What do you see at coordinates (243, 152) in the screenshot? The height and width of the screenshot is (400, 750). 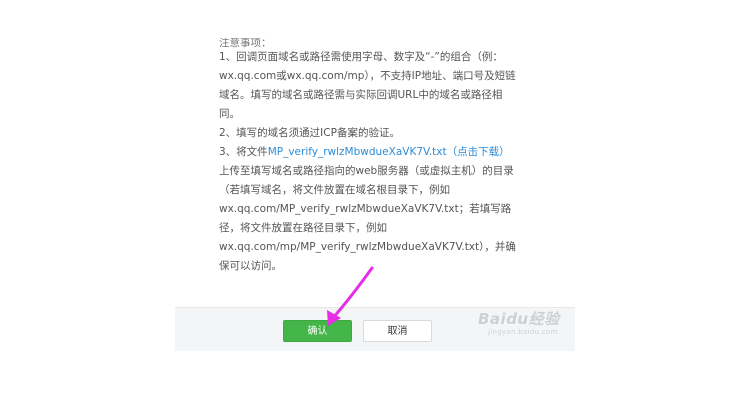 I see `note-item-3-prefix: 3、将文件` at bounding box center [243, 152].